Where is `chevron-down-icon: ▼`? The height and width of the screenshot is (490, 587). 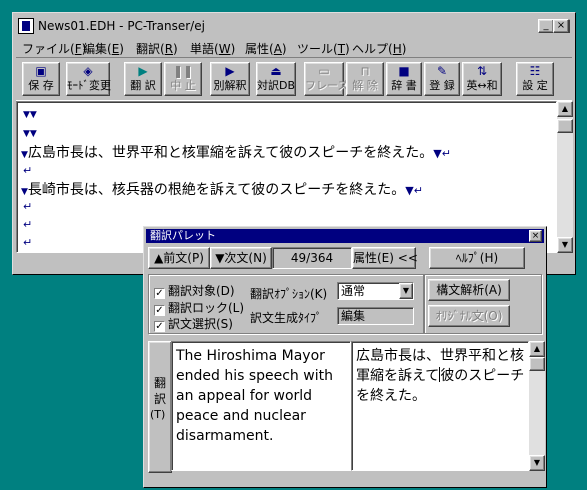
chevron-down-icon: ▼ is located at coordinates (406, 291).